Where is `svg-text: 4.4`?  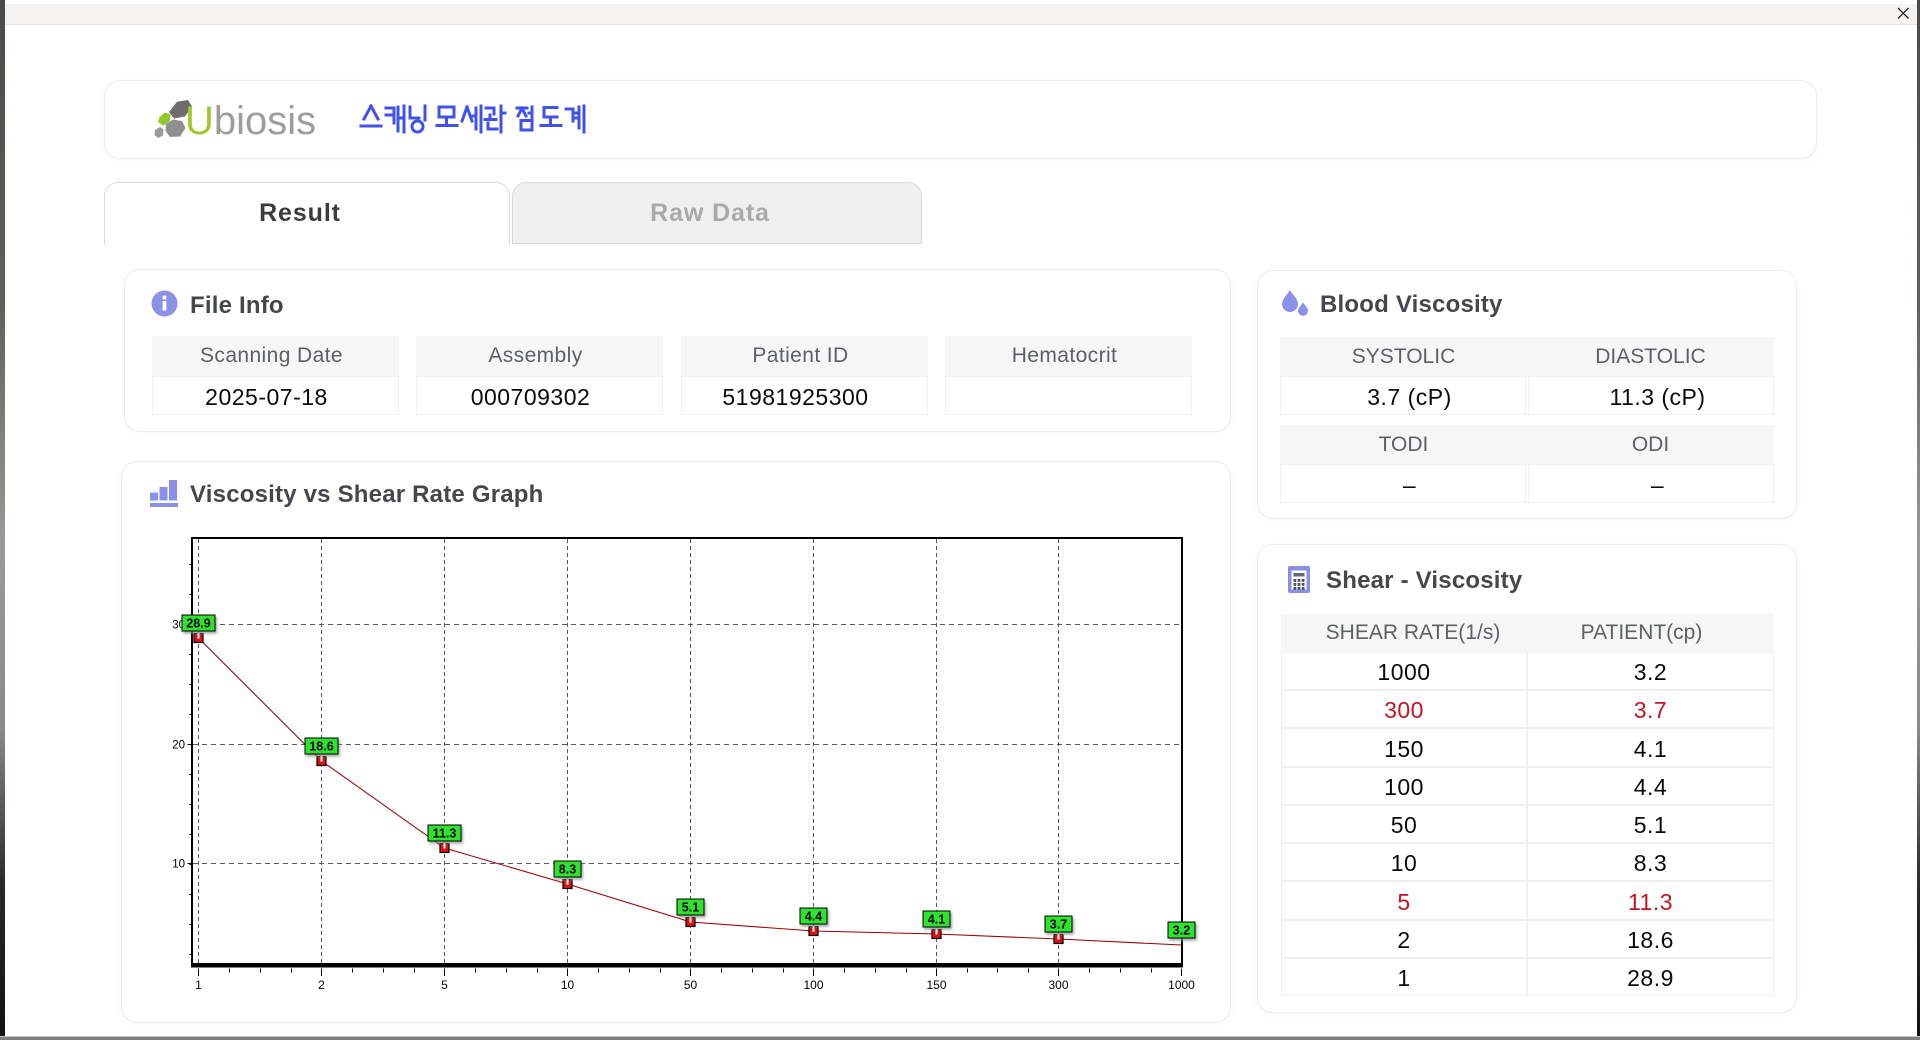
svg-text: 4.4 is located at coordinates (813, 917).